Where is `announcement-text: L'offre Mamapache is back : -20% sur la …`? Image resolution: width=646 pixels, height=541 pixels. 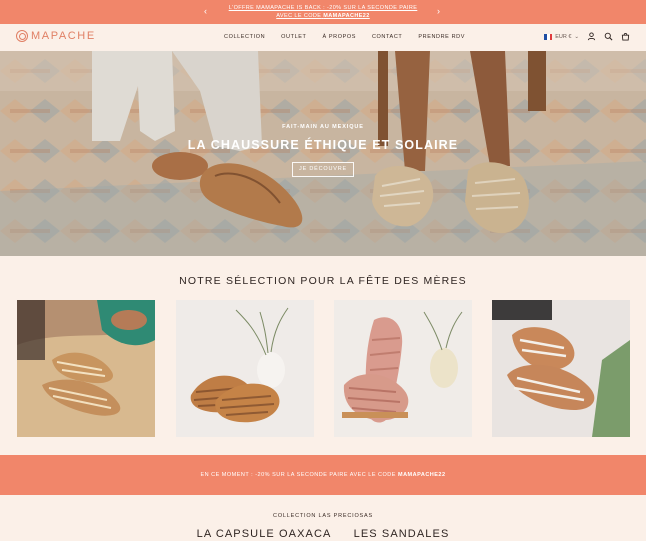 announcement-text: L'offre Mamapache is back : -20% sur la … is located at coordinates (323, 12).